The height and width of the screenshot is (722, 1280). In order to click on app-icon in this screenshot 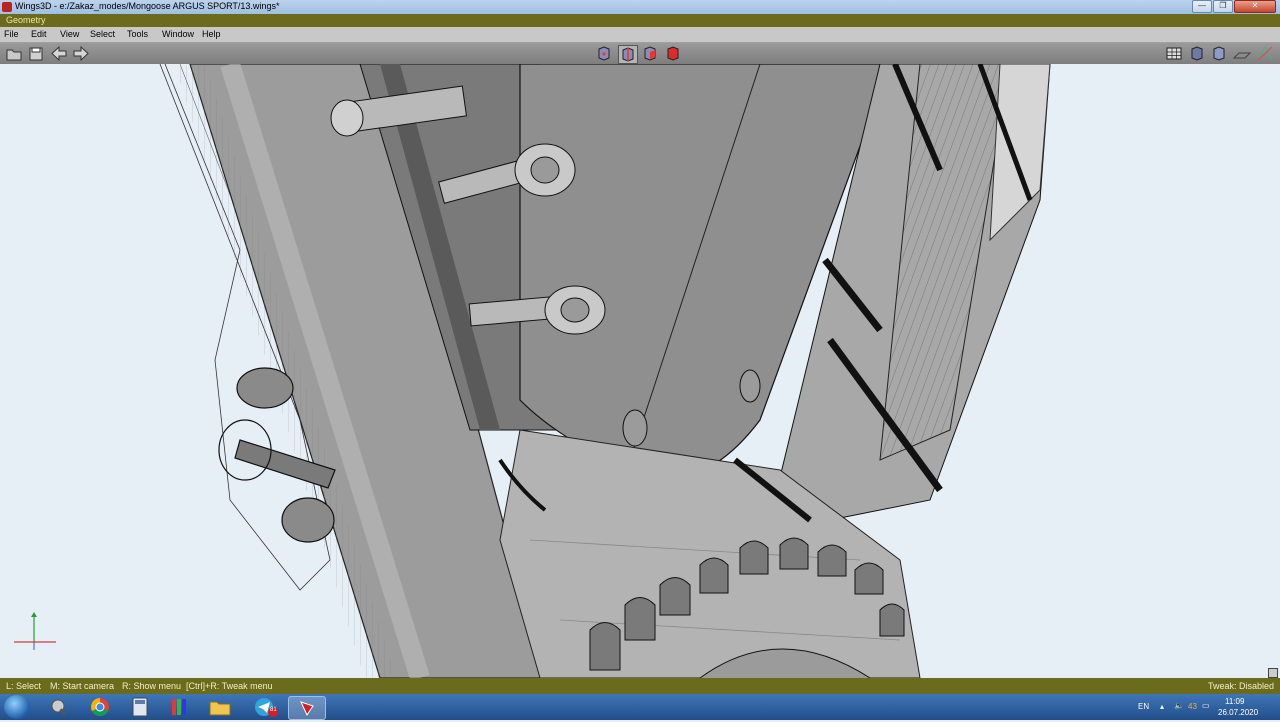, I will do `click(180, 707)`.